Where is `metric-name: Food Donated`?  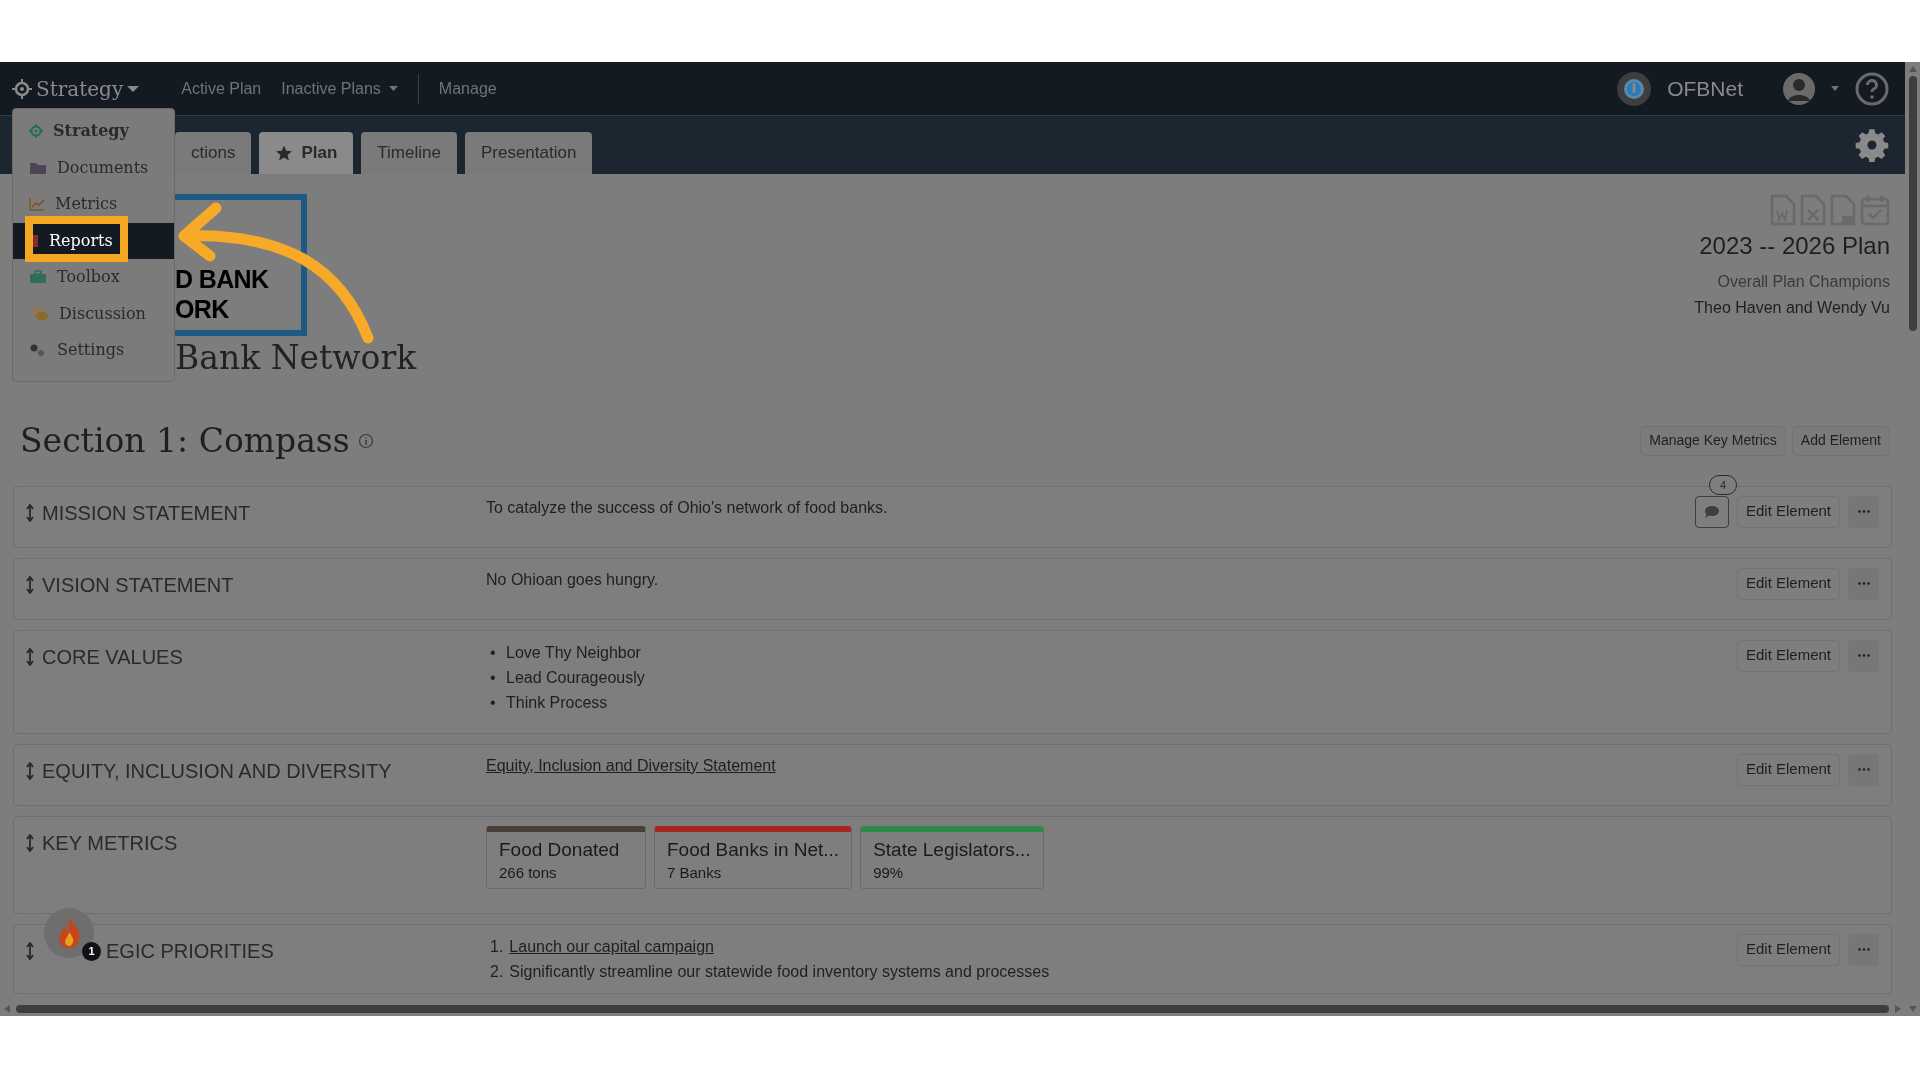
metric-name: Food Donated is located at coordinates (559, 849).